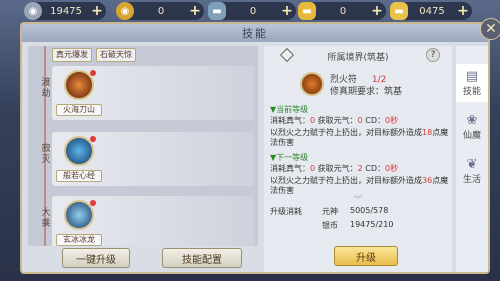  I want to click on currency-gold: ◉ 0 +, so click(160, 11).